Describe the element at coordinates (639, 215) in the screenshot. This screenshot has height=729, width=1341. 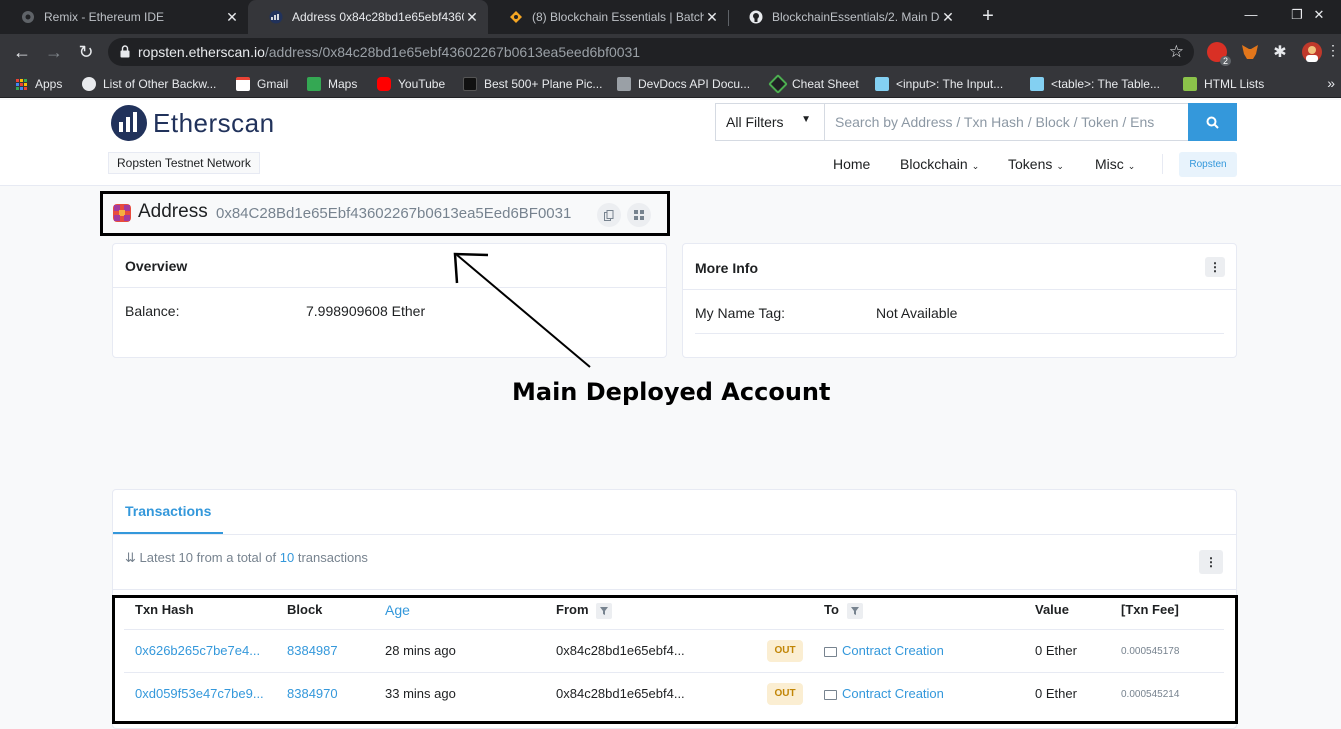
I see `qr-code-icon` at that location.